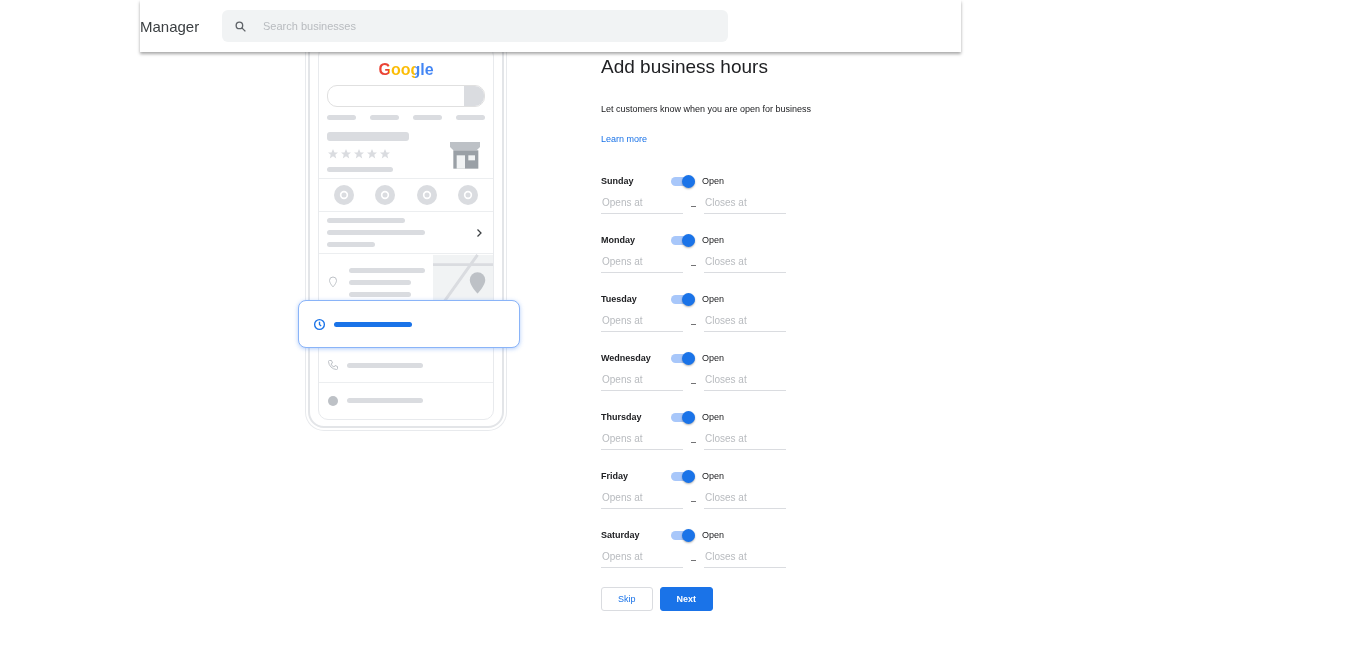  Describe the element at coordinates (319, 324) in the screenshot. I see `clock-icon` at that location.